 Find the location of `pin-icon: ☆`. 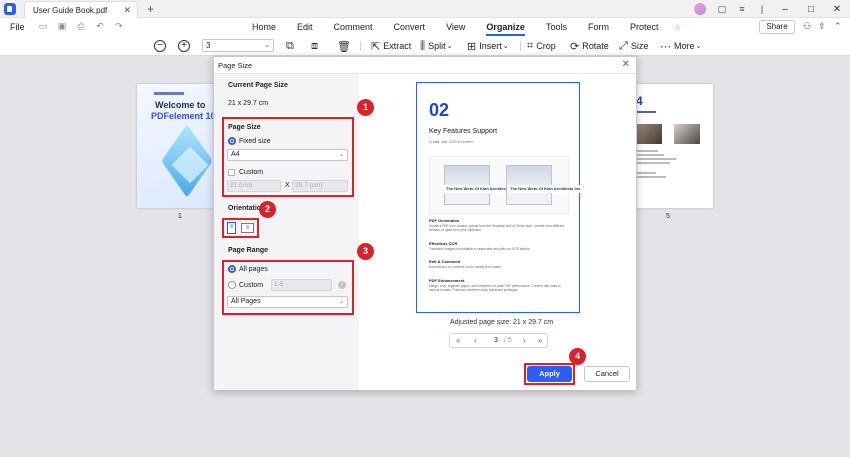

pin-icon: ☆ is located at coordinates (677, 27).